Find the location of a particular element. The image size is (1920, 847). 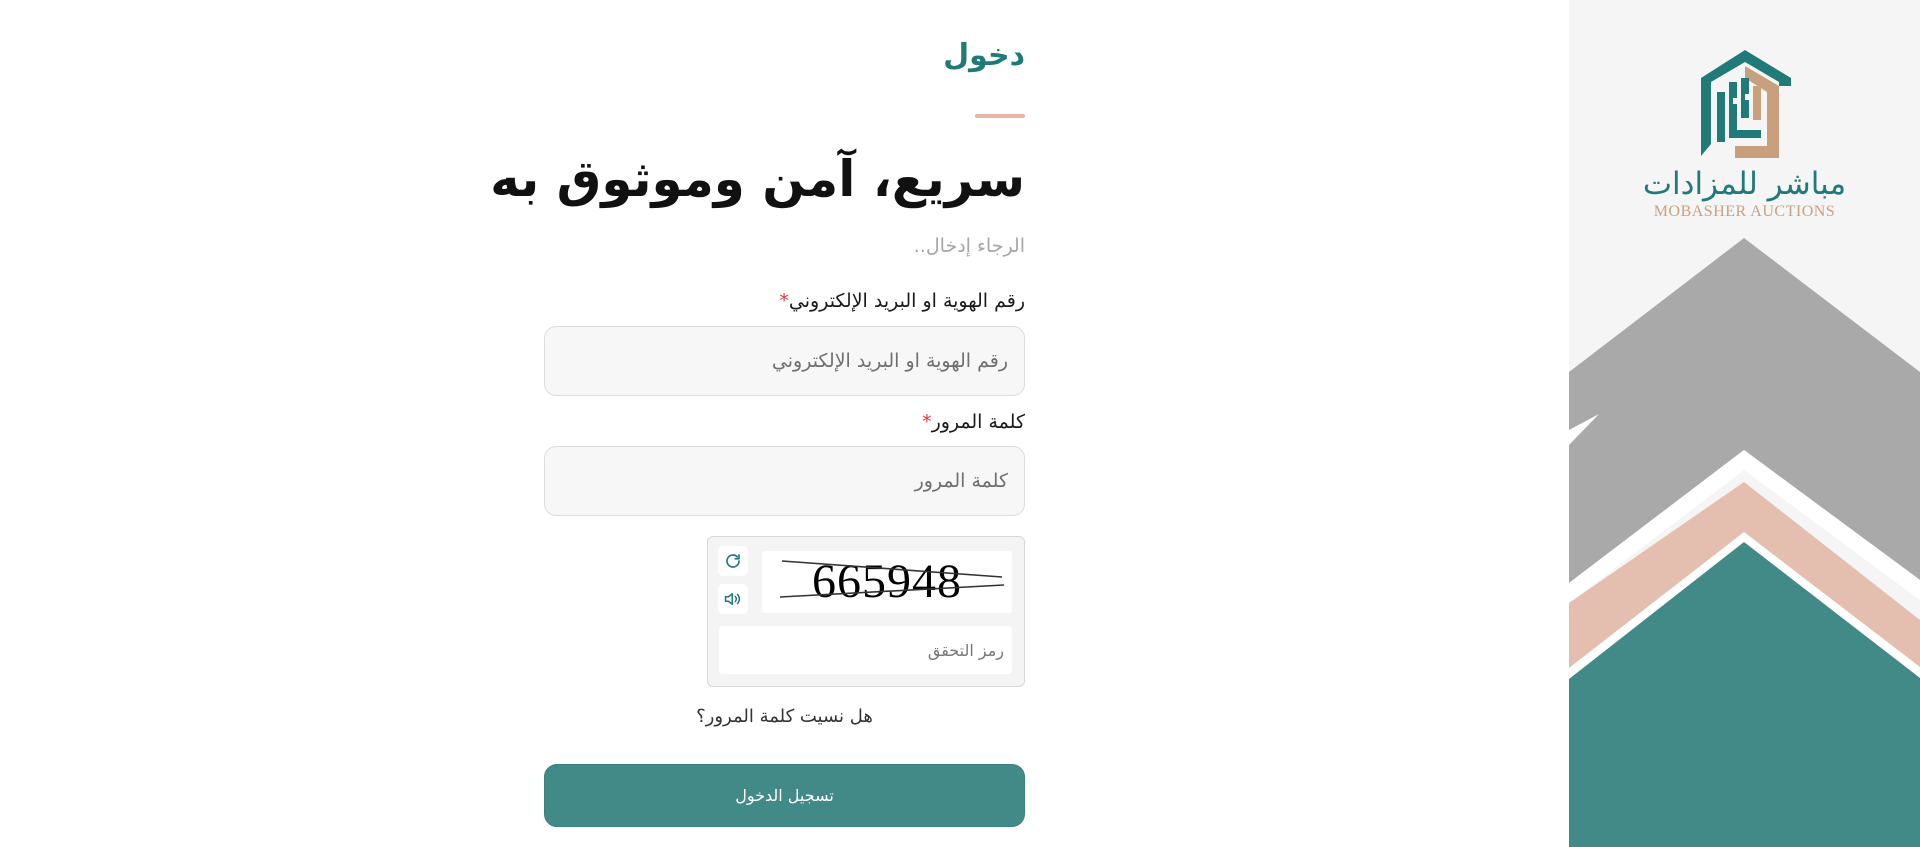

refresh-icon is located at coordinates (733, 561).